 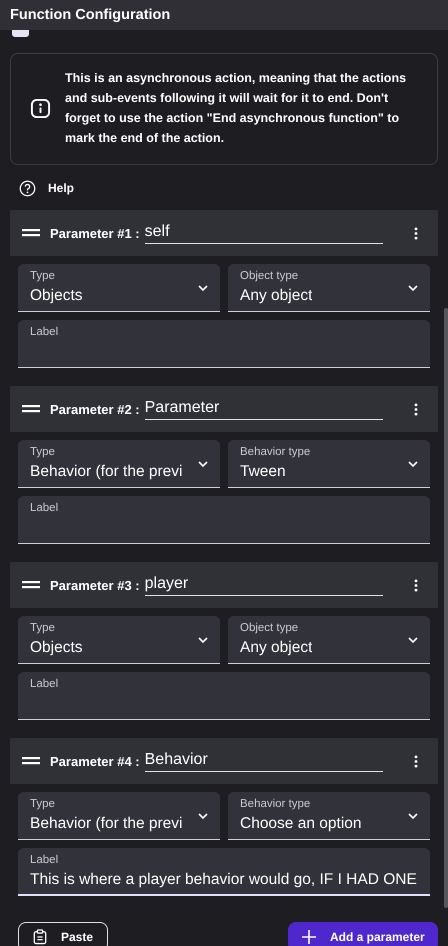 I want to click on field-value: Tween, so click(x=263, y=472).